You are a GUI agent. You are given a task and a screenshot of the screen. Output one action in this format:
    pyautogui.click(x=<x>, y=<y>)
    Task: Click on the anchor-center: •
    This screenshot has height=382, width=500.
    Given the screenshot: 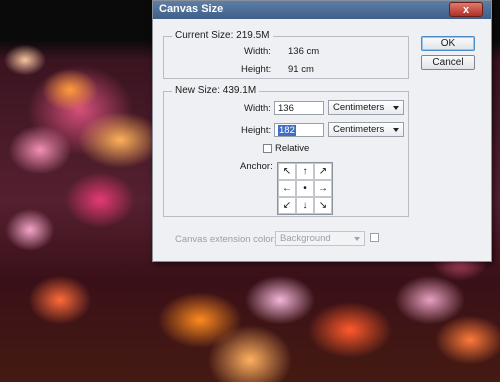 What is the action you would take?
    pyautogui.click(x=305, y=188)
    